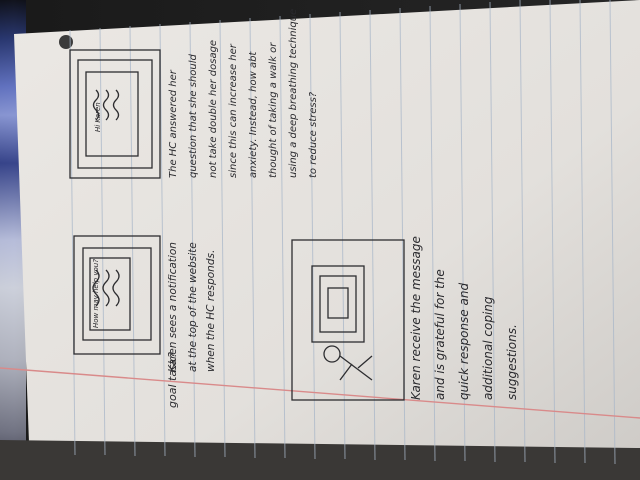 This screenshot has height=480, width=640. What do you see at coordinates (213, 109) in the screenshot?
I see `svg-text: not take double her dosage` at bounding box center [213, 109].